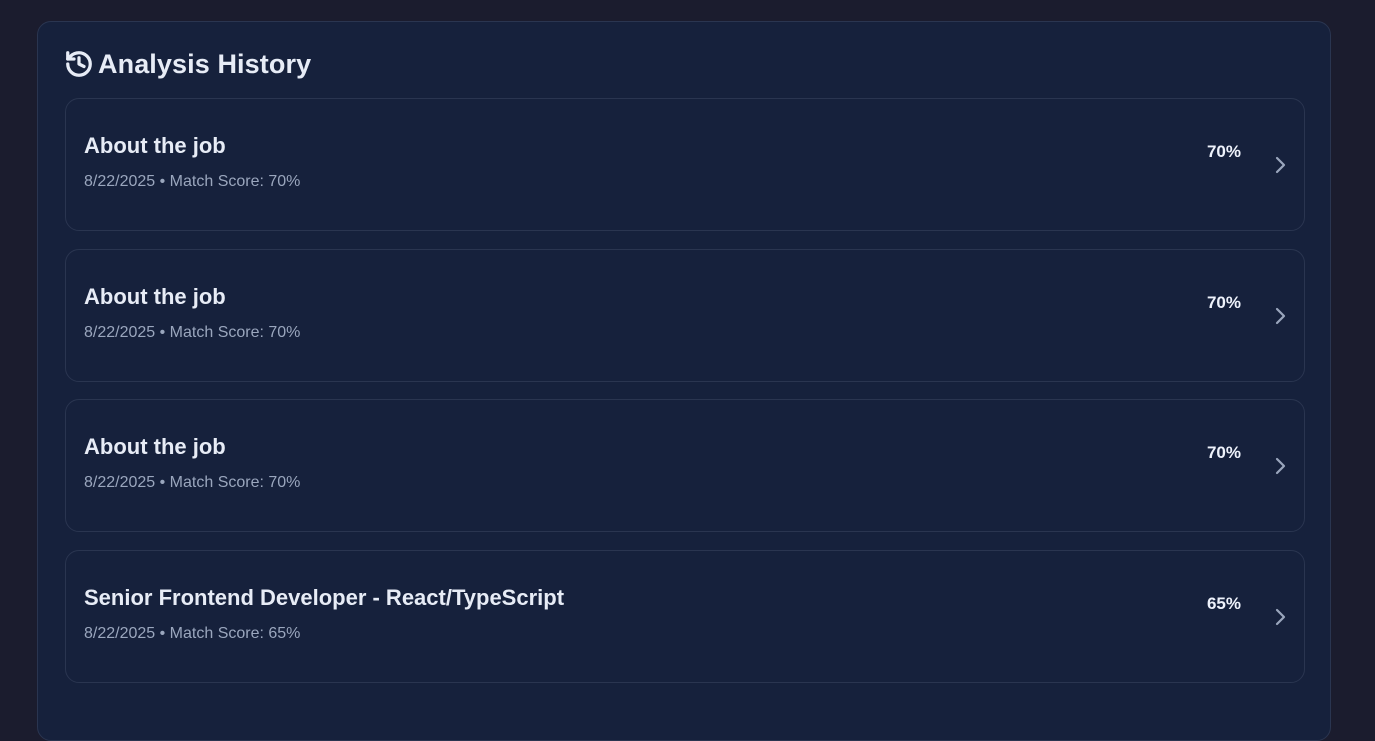 The height and width of the screenshot is (741, 1375). I want to click on panel-header: Analysis History, so click(187, 64).